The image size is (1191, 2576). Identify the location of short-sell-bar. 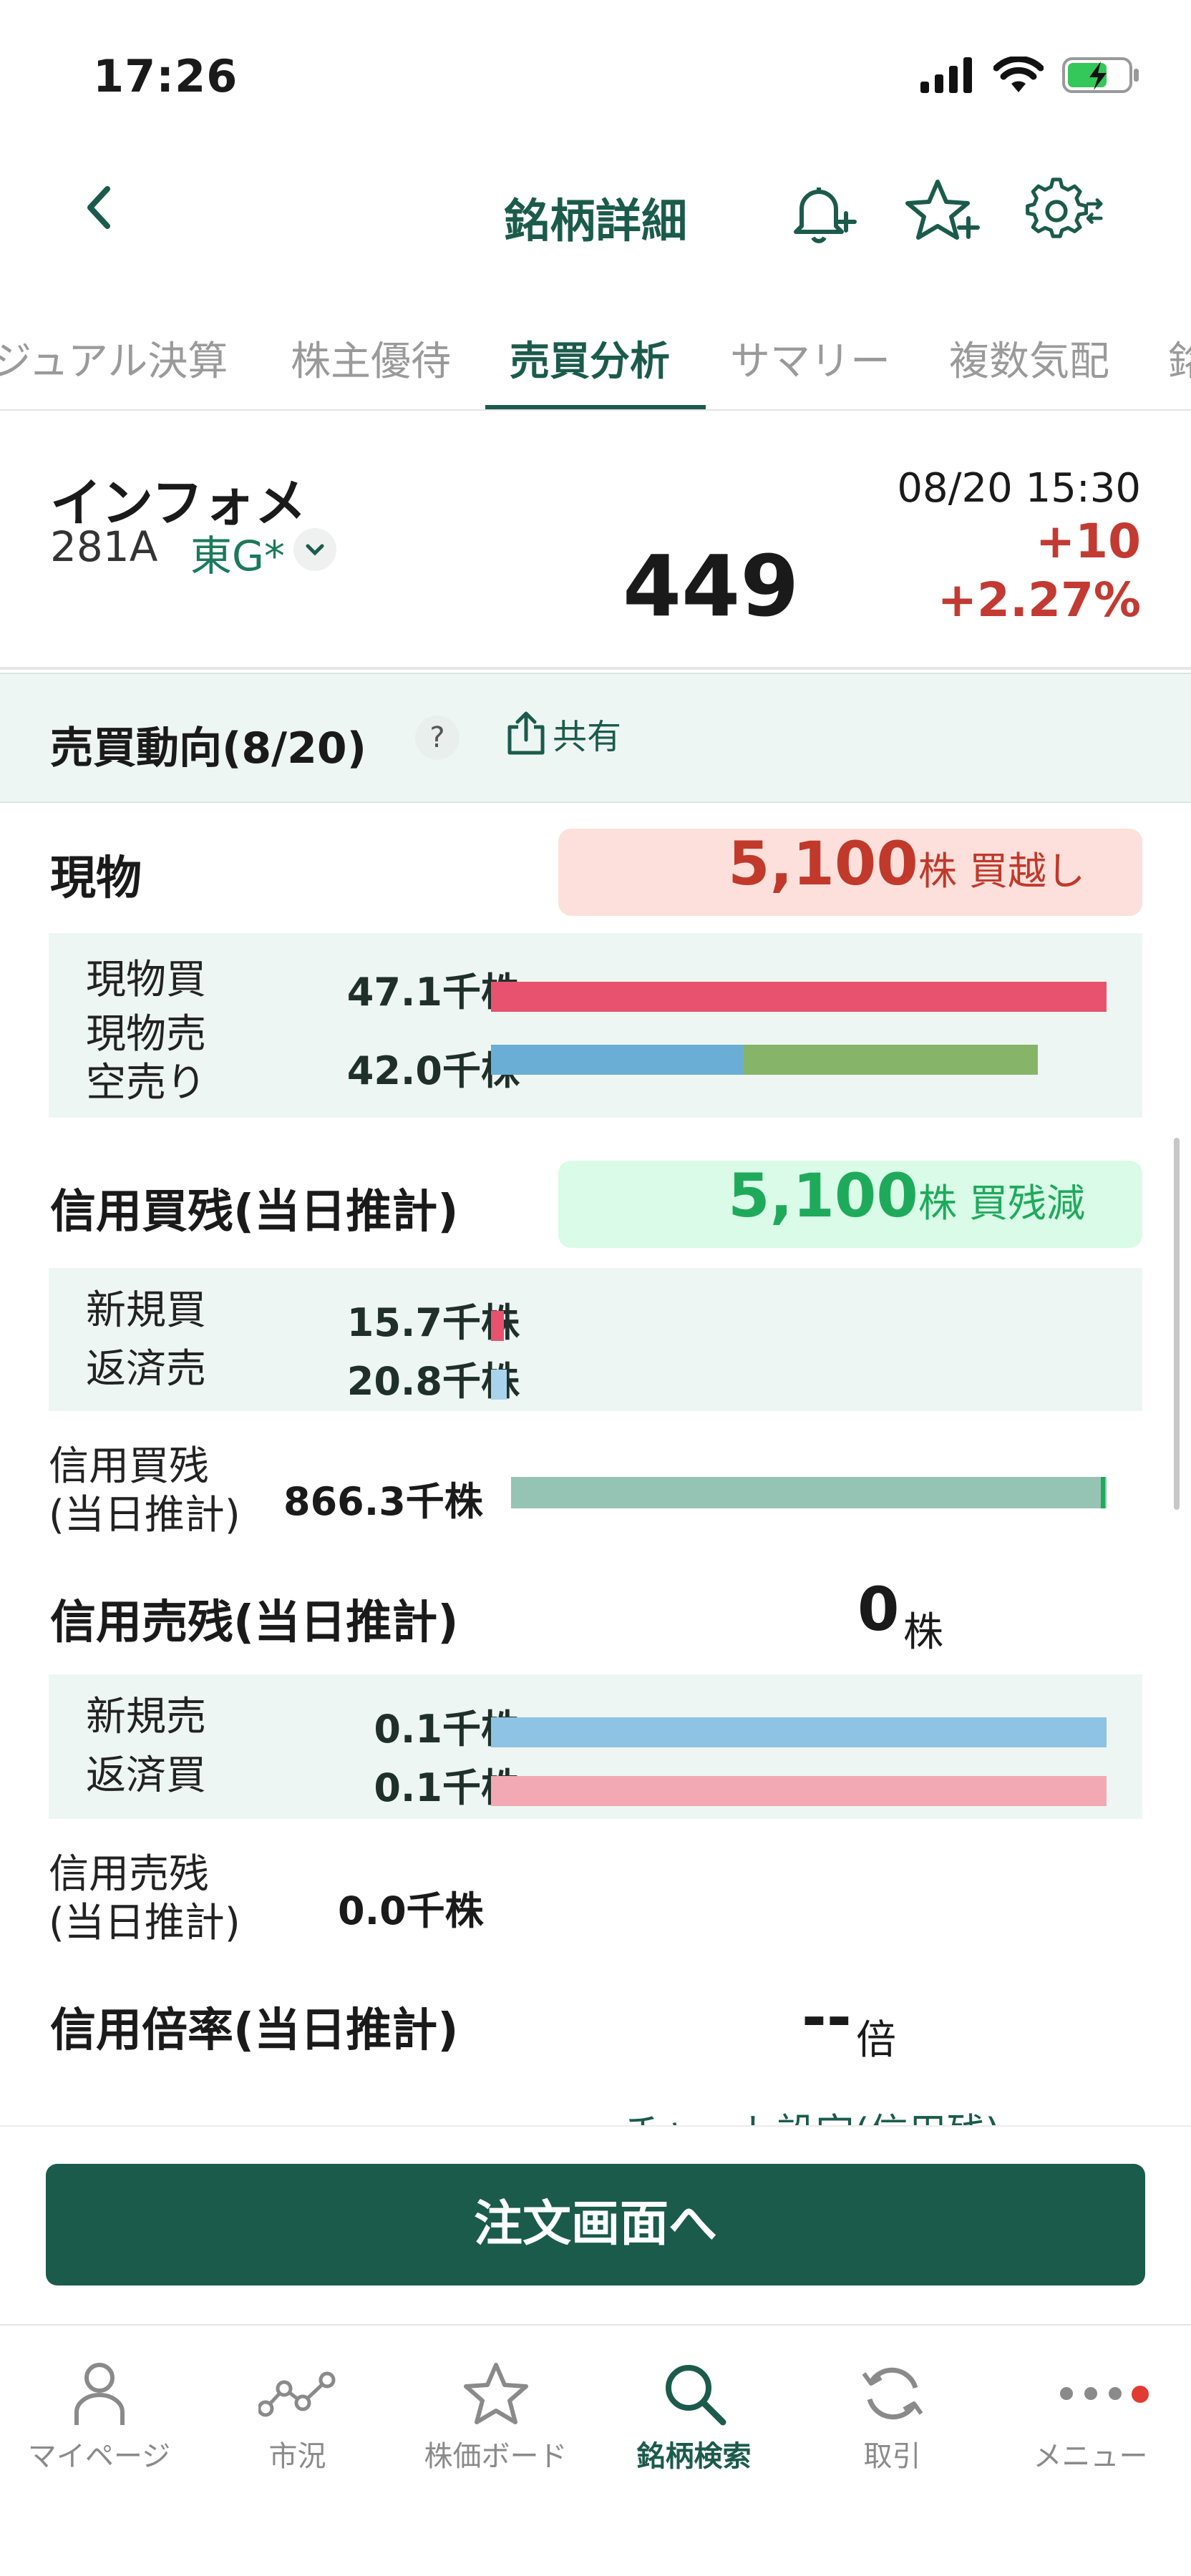
(890, 1060).